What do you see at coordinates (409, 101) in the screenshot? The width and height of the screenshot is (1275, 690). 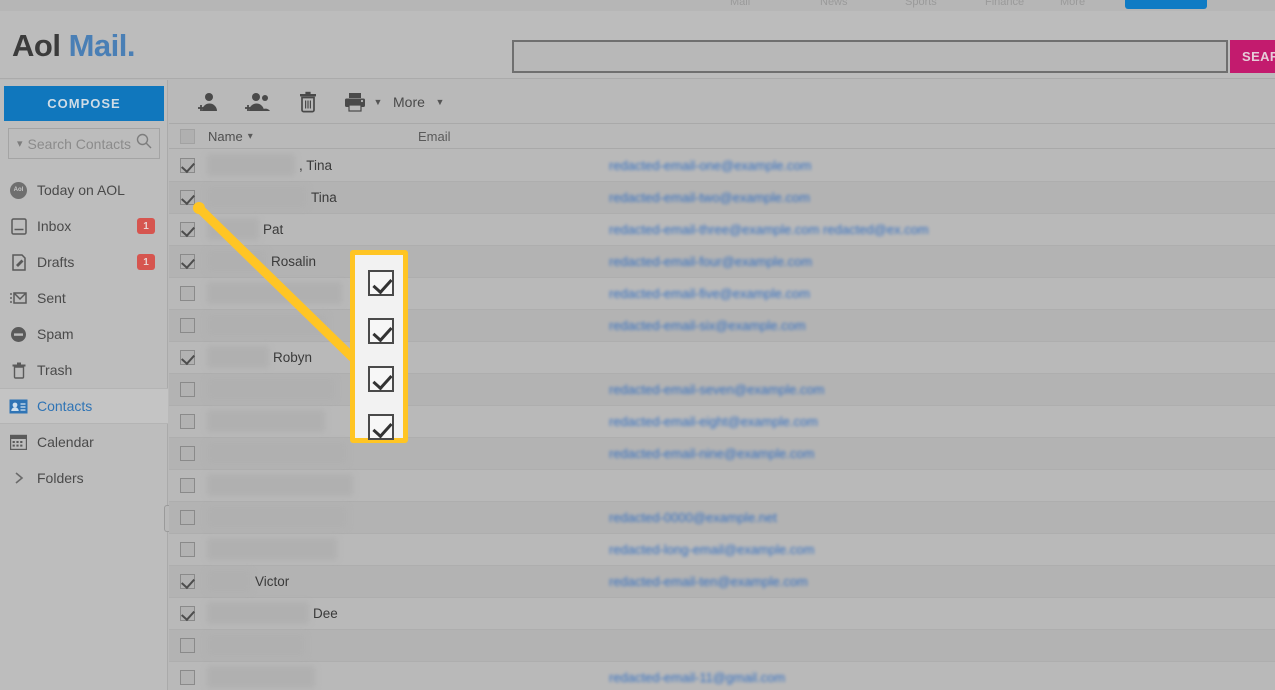 I see `more-label: More` at bounding box center [409, 101].